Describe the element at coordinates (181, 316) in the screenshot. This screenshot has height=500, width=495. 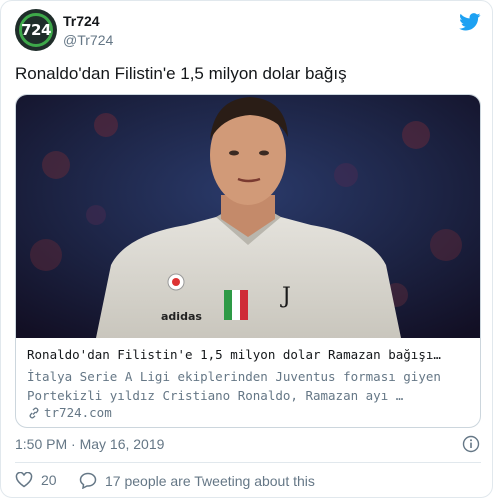
I see `card-image-brand-text: adidas` at that location.